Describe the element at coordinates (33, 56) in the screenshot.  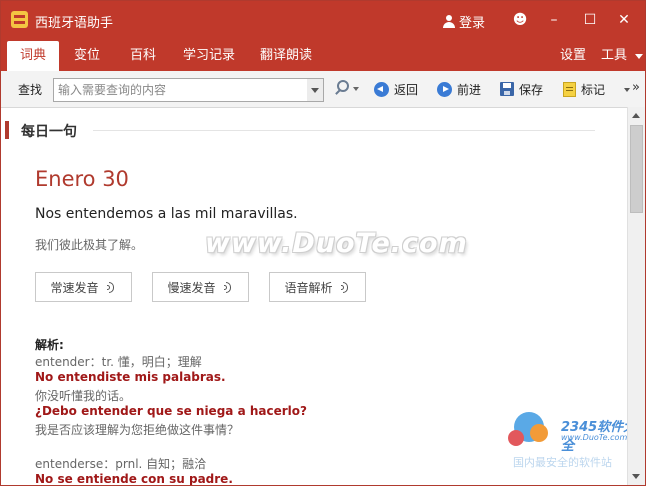
I see `tab-dictionary: 词典` at that location.